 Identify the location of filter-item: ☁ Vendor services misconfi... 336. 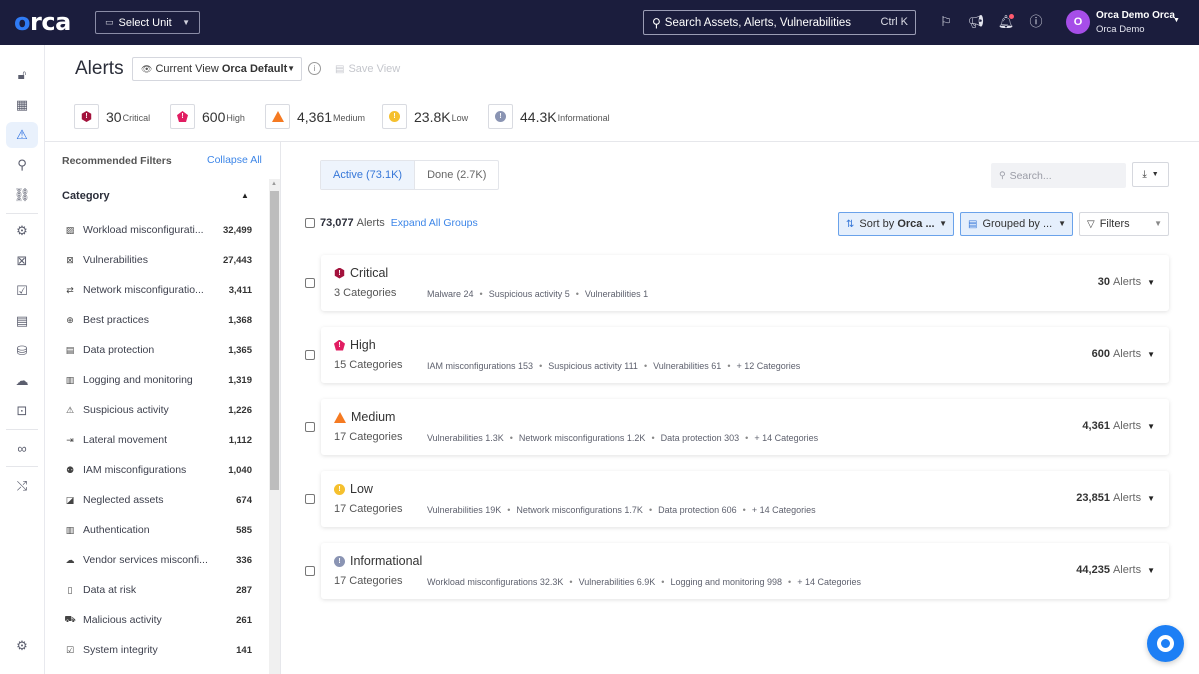
(158, 560).